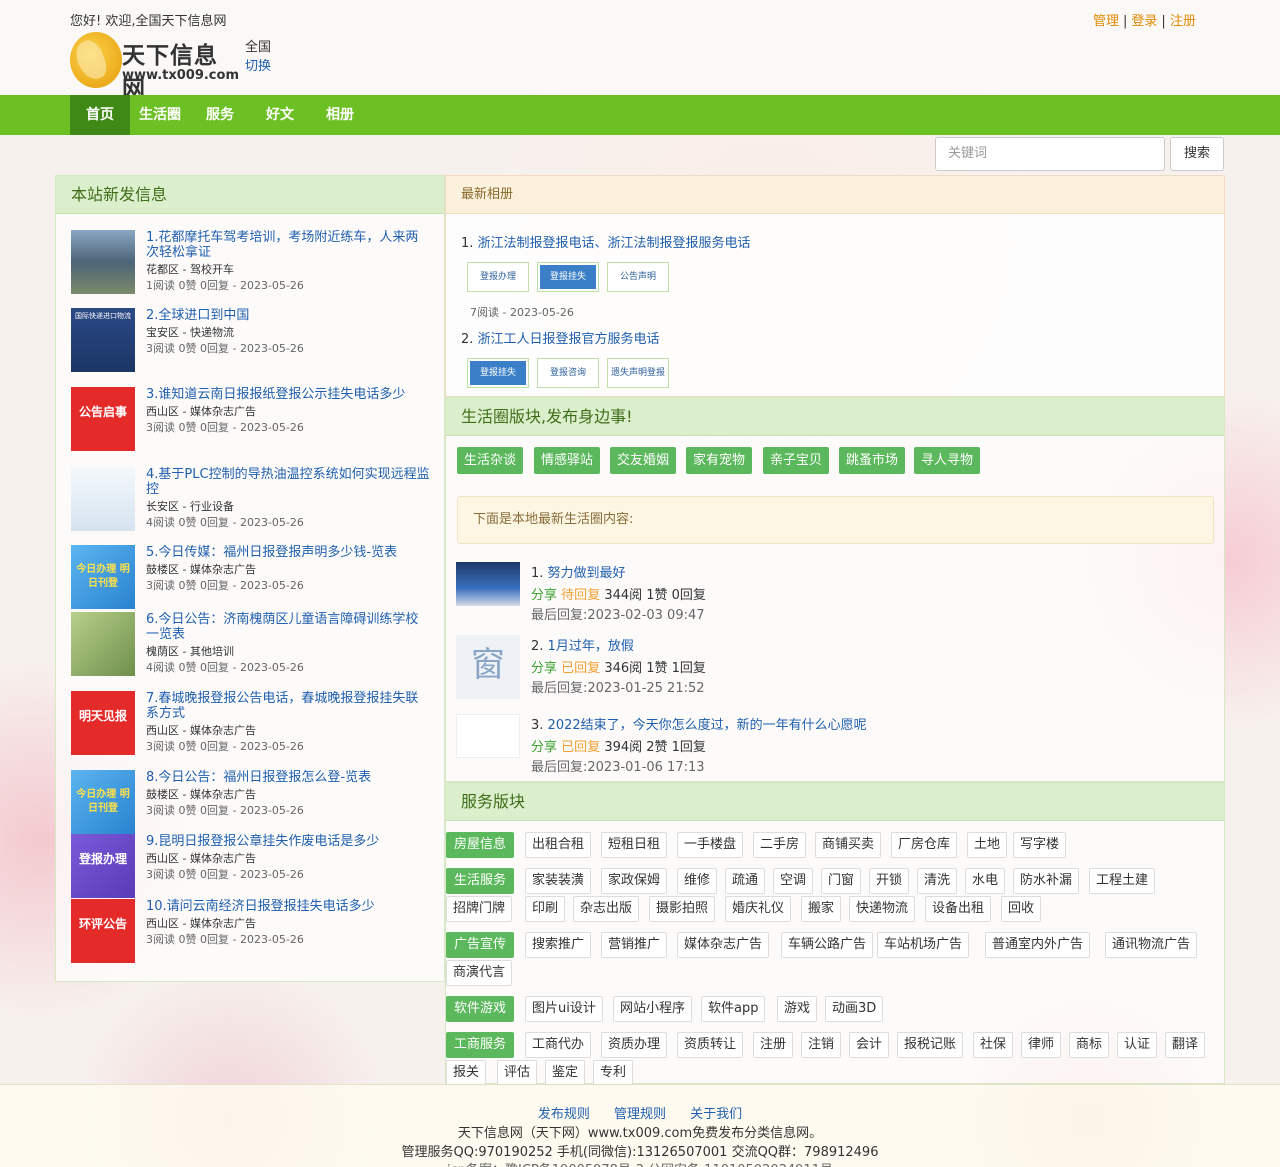  What do you see at coordinates (985, 881) in the screenshot?
I see `service-item: 水电` at bounding box center [985, 881].